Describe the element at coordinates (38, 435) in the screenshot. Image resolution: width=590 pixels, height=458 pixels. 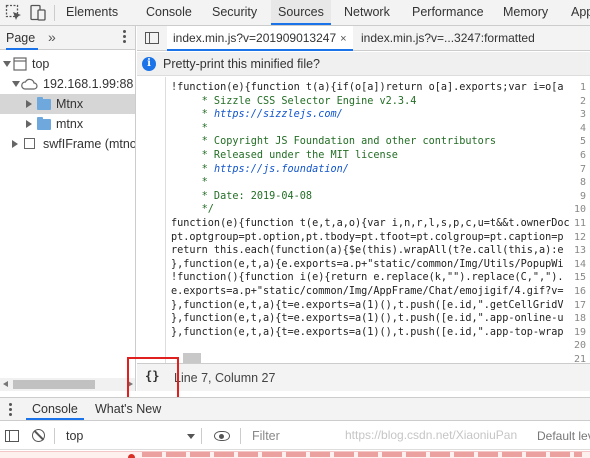
I see `clear-console-icon` at that location.